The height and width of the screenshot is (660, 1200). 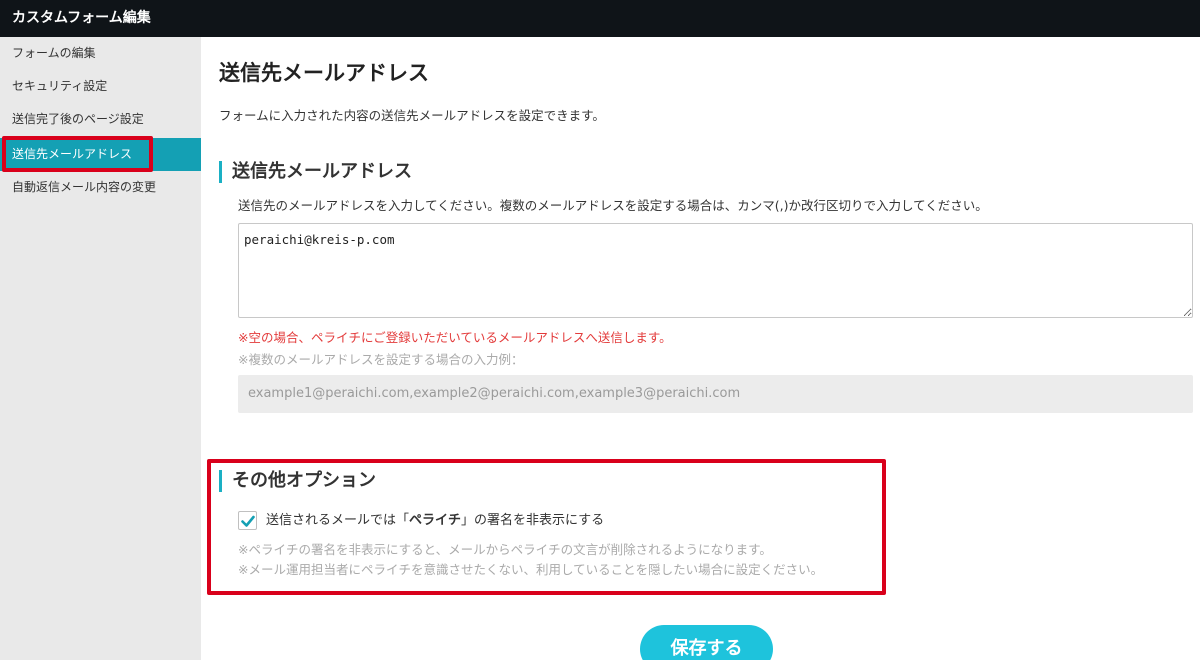 I want to click on label-text-before: 送信されるメールでは「, so click(x=338, y=520).